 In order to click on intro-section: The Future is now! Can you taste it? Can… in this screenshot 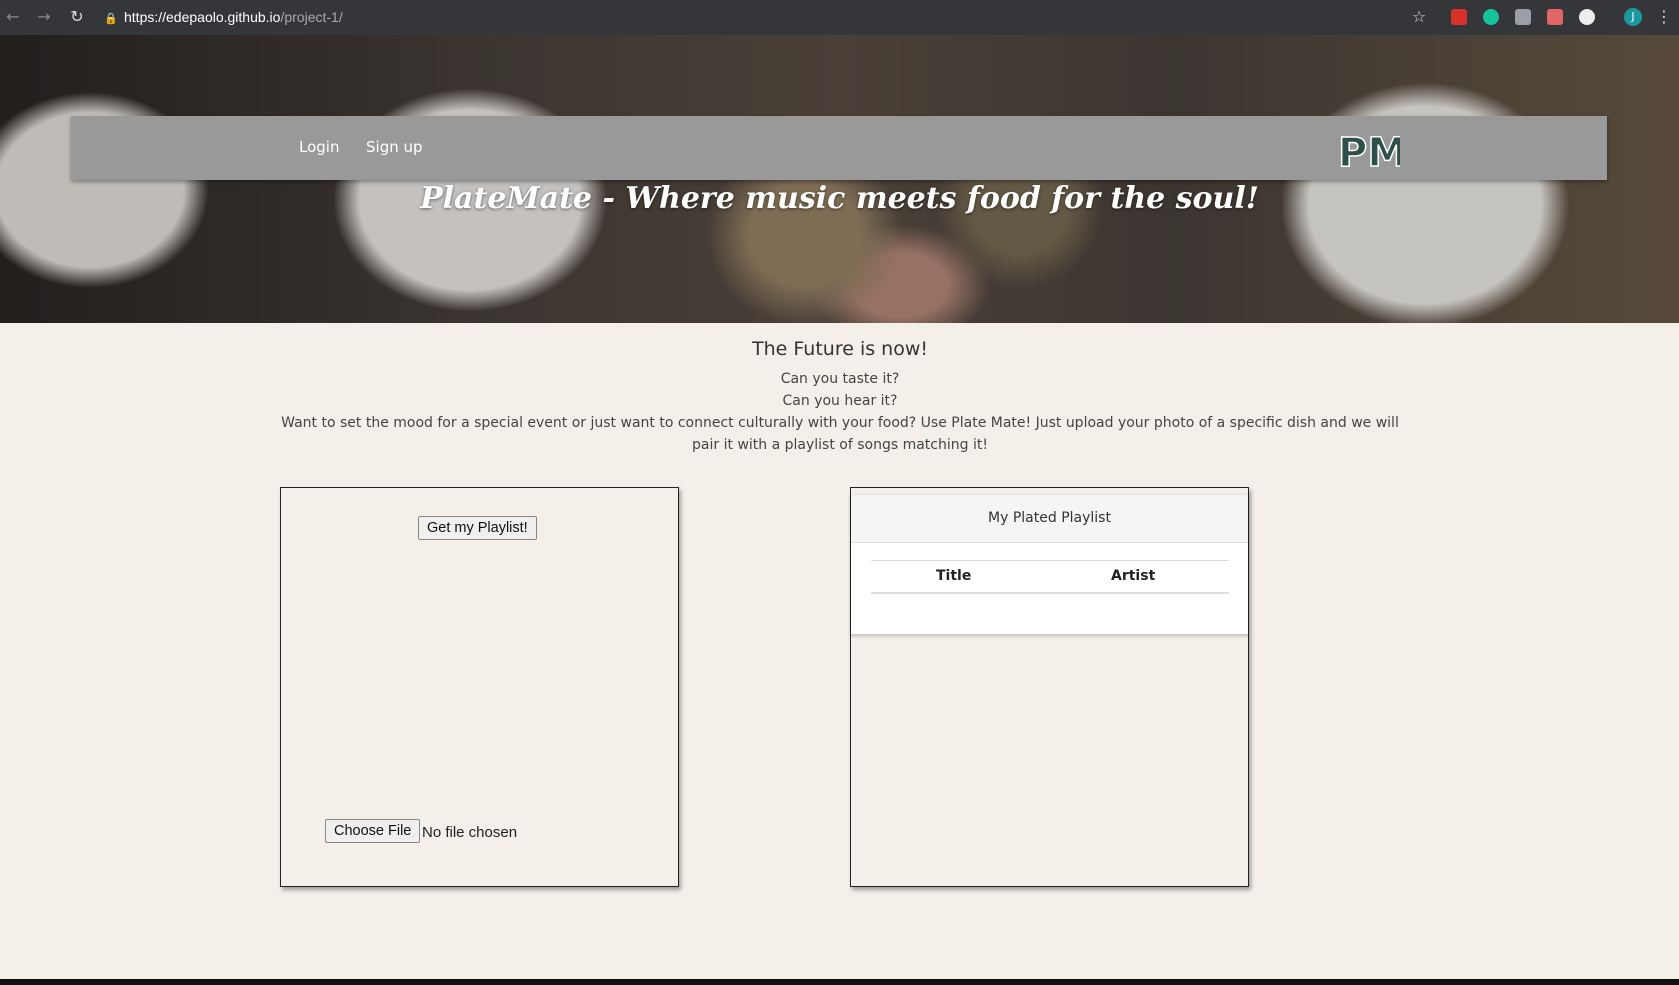, I will do `click(840, 397)`.